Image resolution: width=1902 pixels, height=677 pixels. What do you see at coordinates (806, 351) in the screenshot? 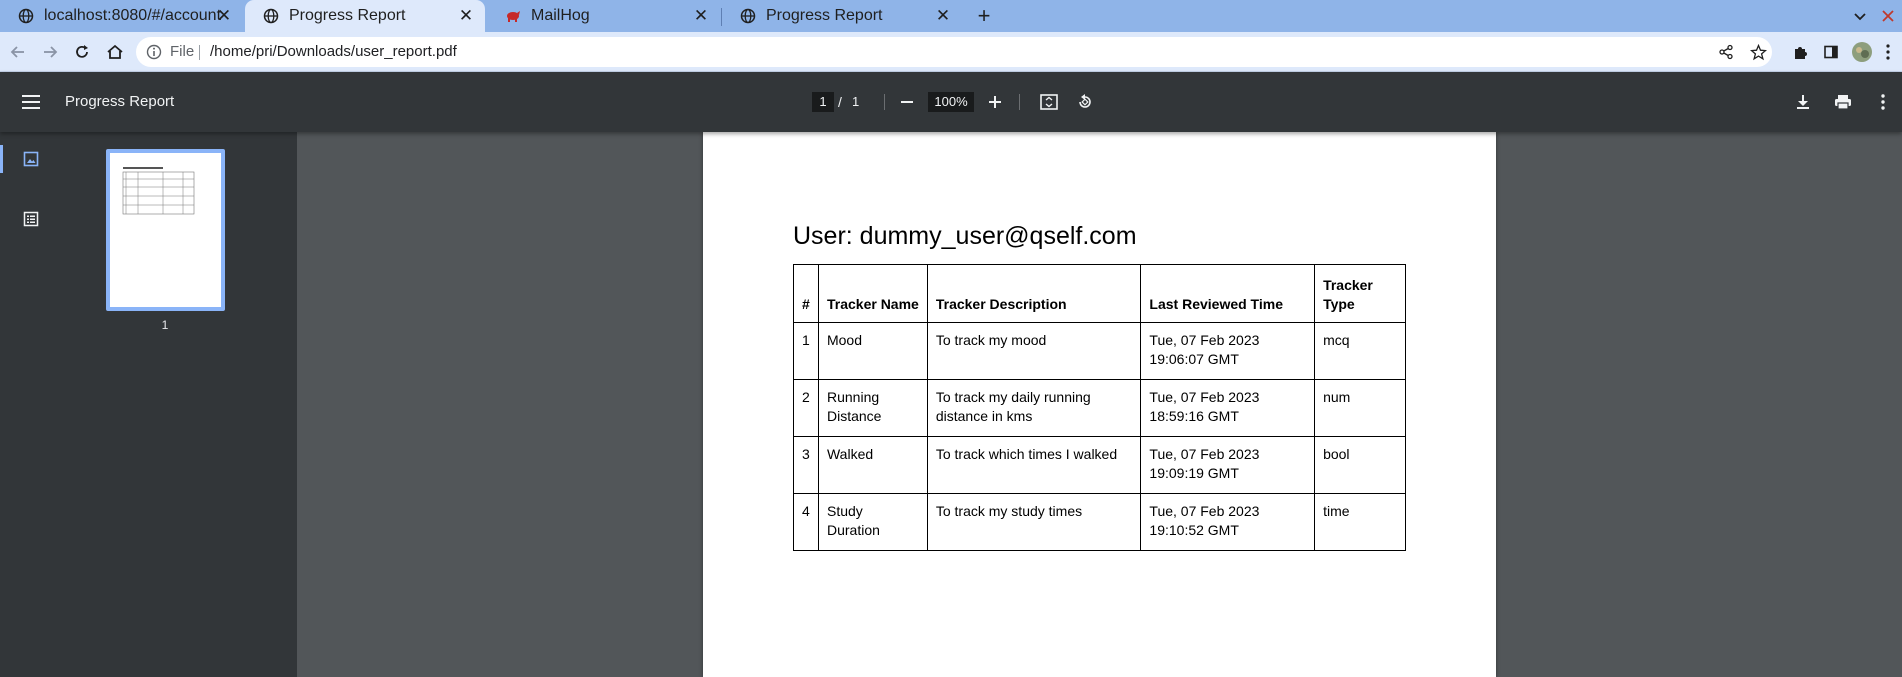
I see `table-cell: 1` at bounding box center [806, 351].